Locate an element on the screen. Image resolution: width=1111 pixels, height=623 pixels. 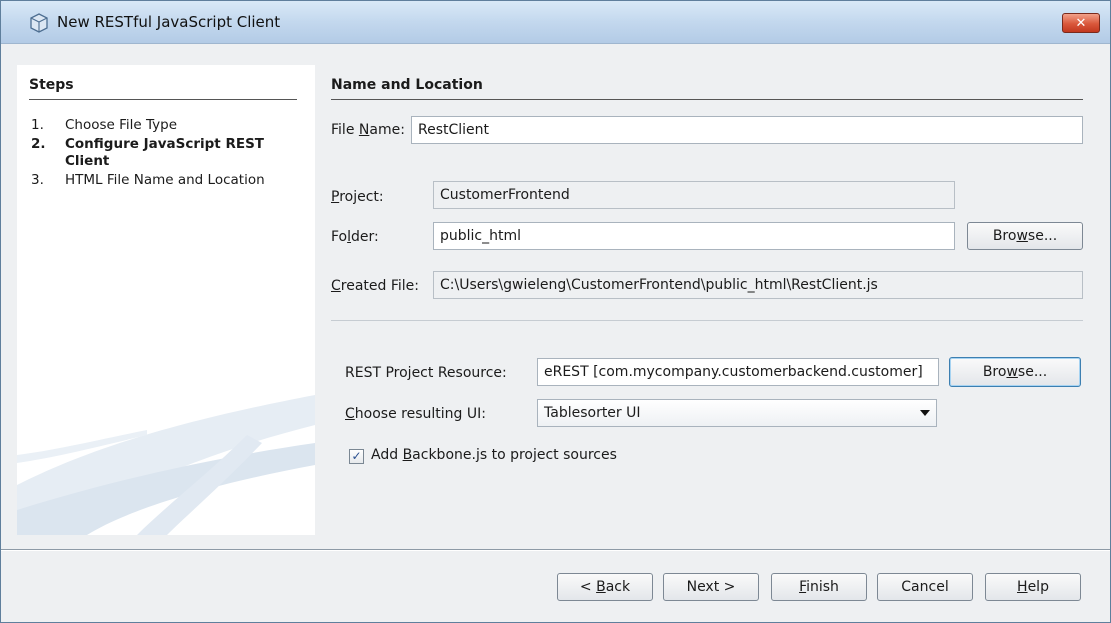
button-text: ack is located at coordinates (618, 587).